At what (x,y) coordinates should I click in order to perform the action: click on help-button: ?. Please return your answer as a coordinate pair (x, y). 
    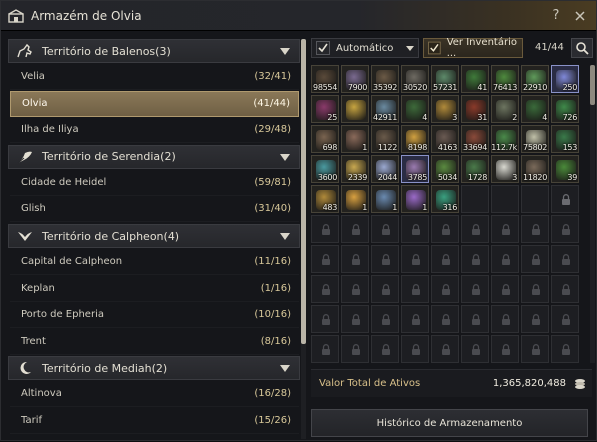
    Looking at the image, I should click on (556, 16).